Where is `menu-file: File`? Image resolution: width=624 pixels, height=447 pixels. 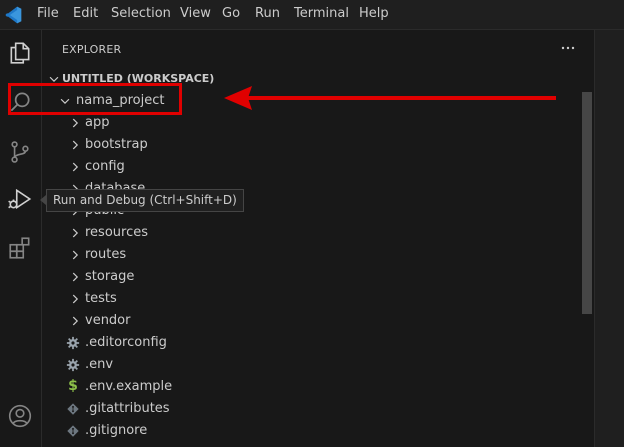
menu-file: File is located at coordinates (48, 13).